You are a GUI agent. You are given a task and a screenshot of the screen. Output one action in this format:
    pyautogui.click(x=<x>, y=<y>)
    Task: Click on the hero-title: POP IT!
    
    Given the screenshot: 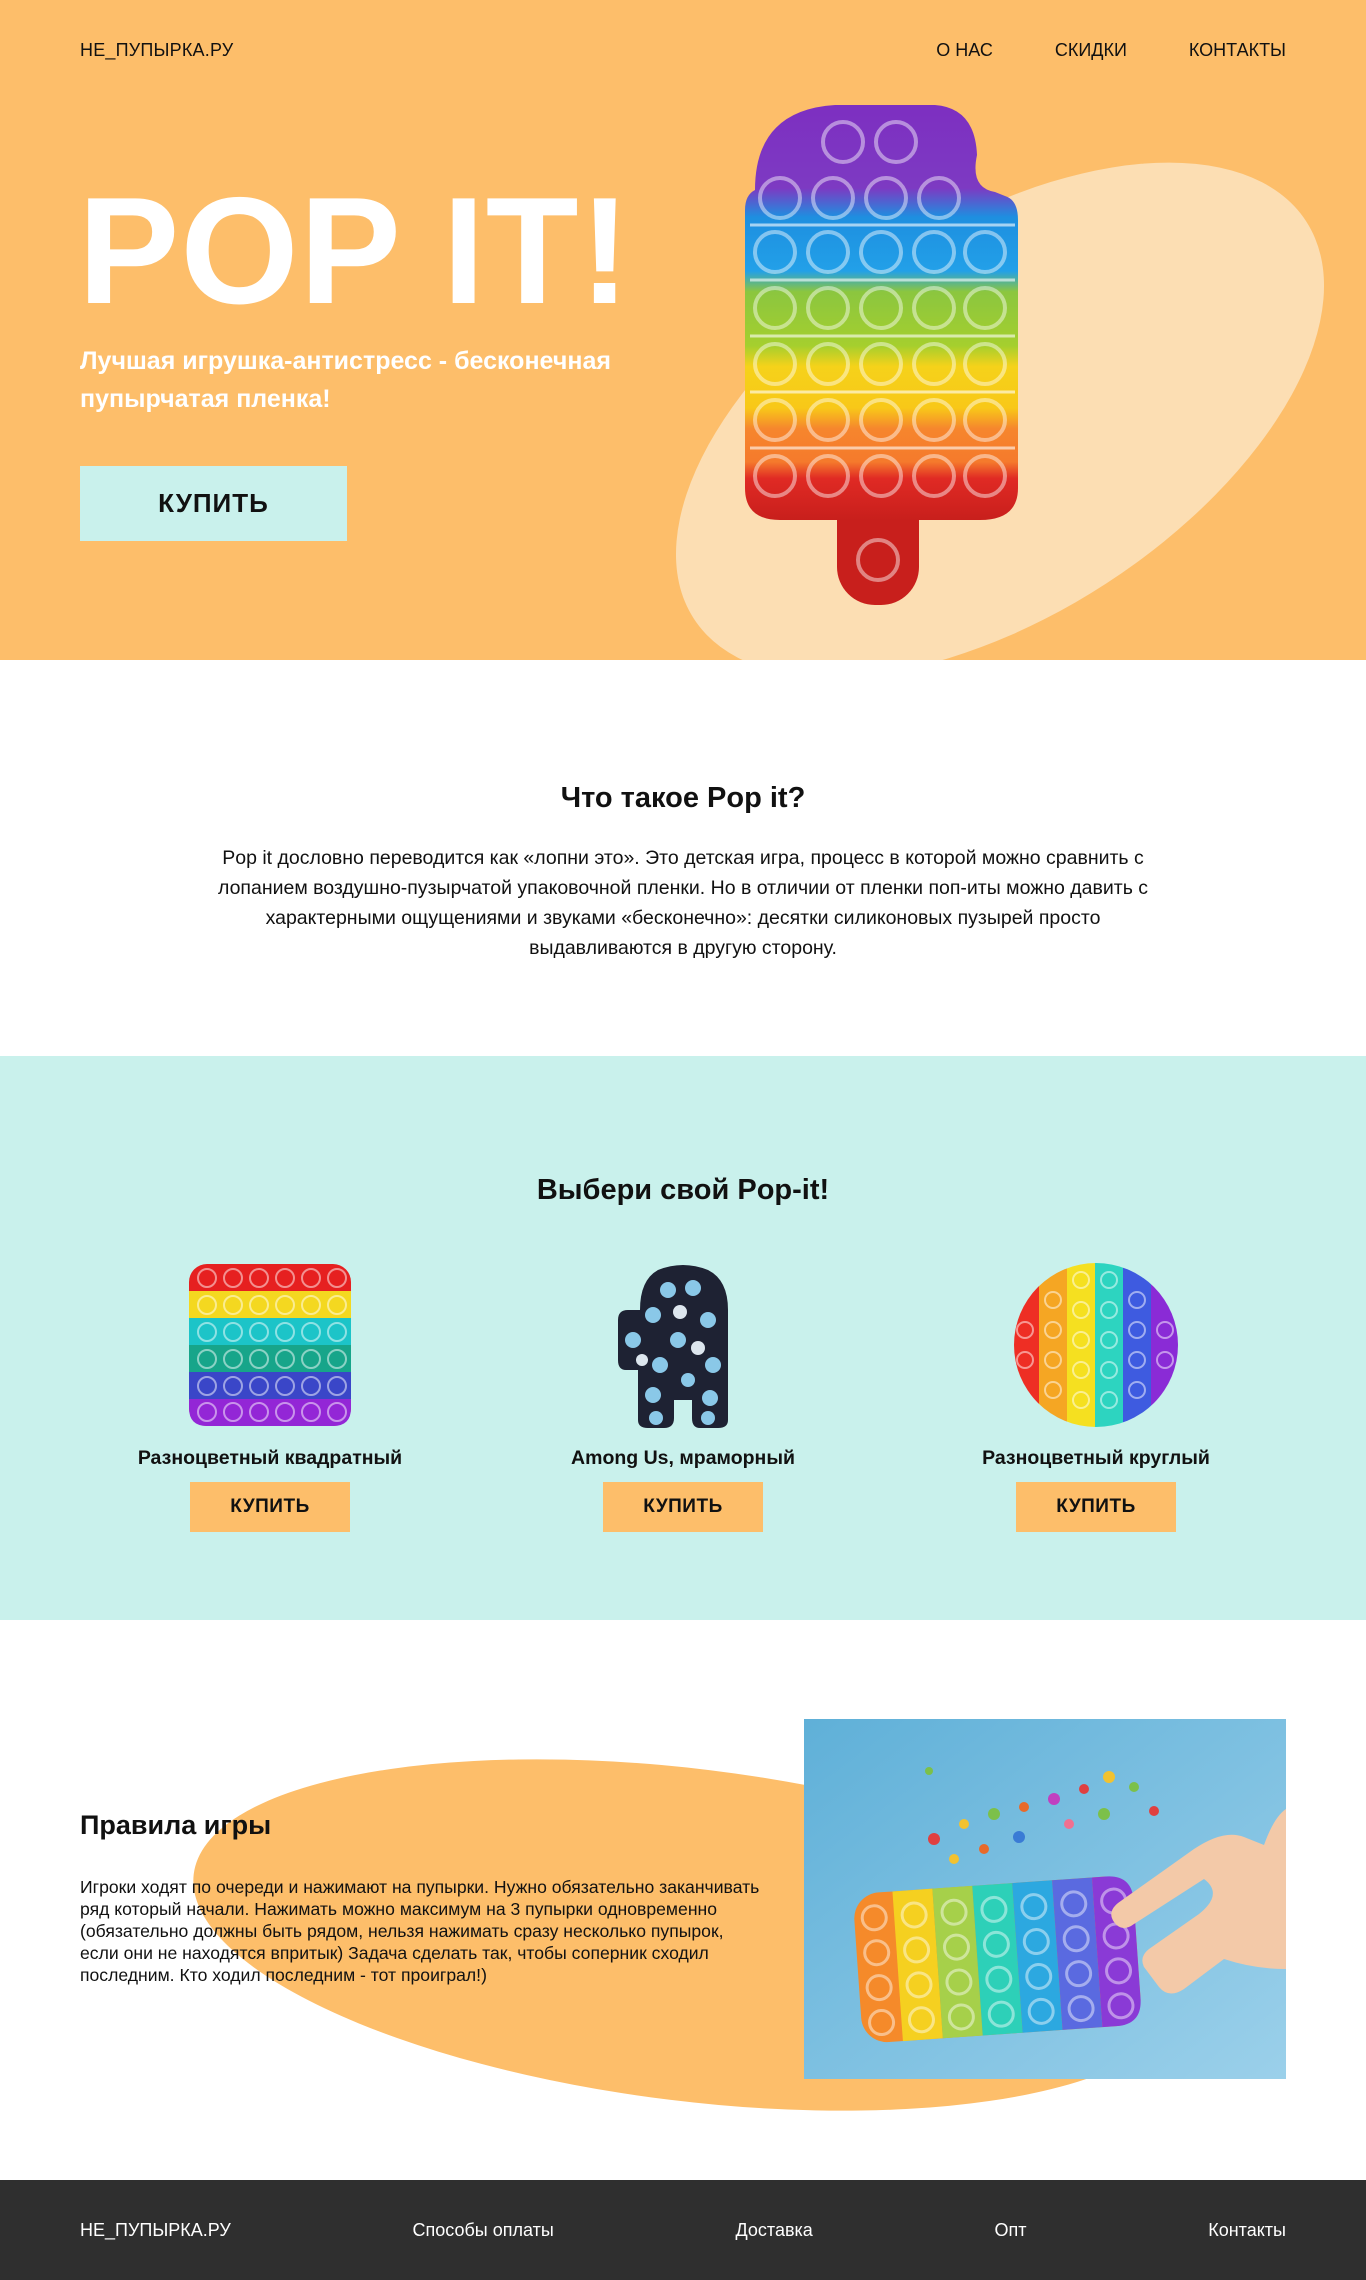 What is the action you would take?
    pyautogui.click(x=355, y=251)
    